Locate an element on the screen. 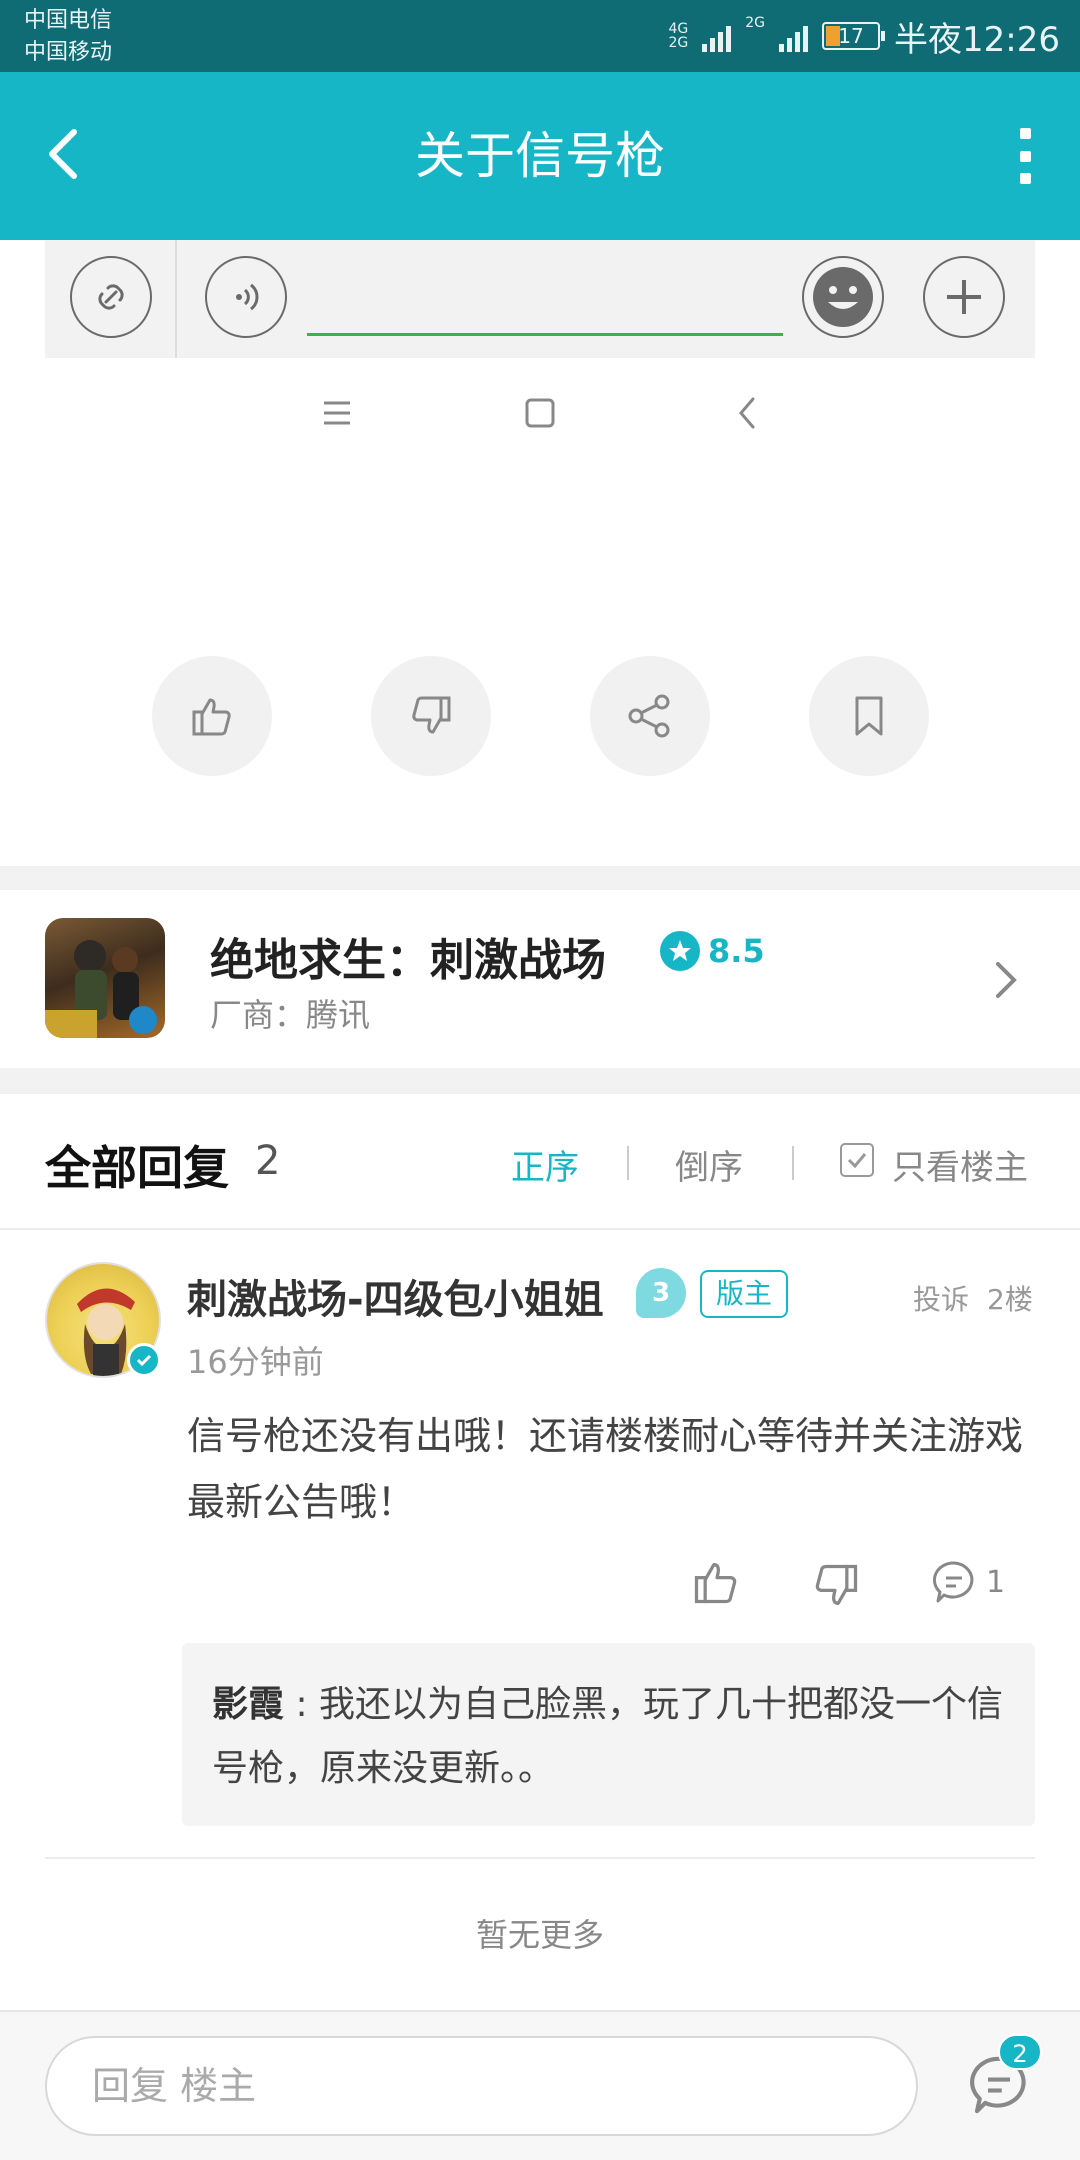 The width and height of the screenshot is (1080, 2160). back-button is located at coordinates (70, 154).